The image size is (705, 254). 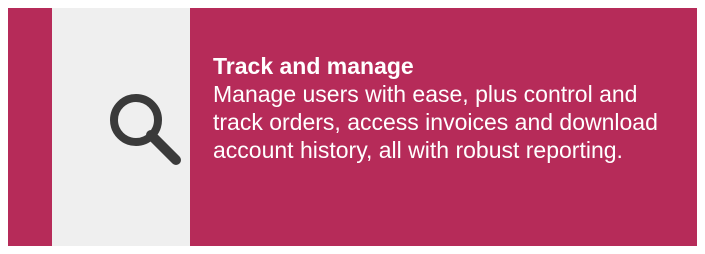 What do you see at coordinates (145, 129) in the screenshot?
I see `search-icon` at bounding box center [145, 129].